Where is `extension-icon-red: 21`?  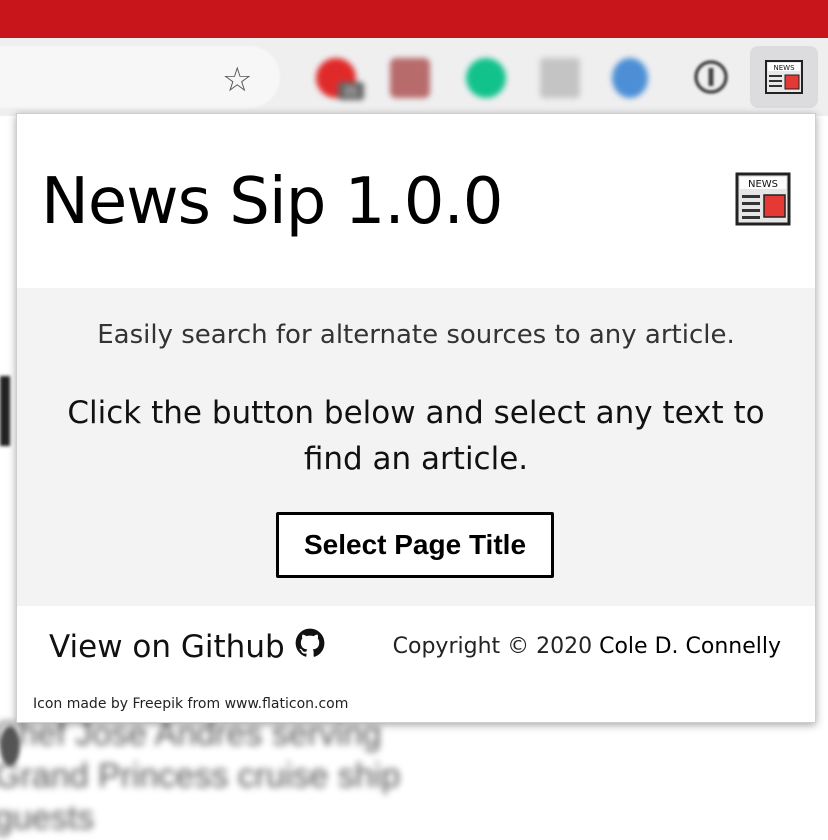
extension-icon-red: 21 is located at coordinates (340, 79).